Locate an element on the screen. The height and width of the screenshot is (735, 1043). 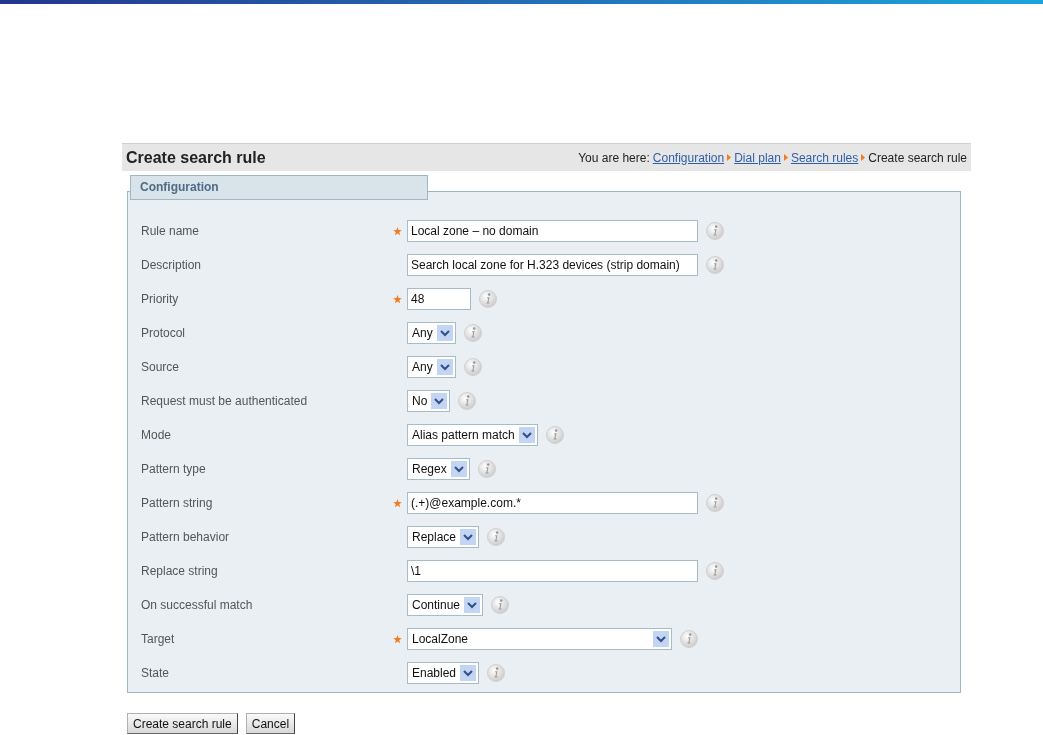
field-label: On successful match is located at coordinates (197, 605).